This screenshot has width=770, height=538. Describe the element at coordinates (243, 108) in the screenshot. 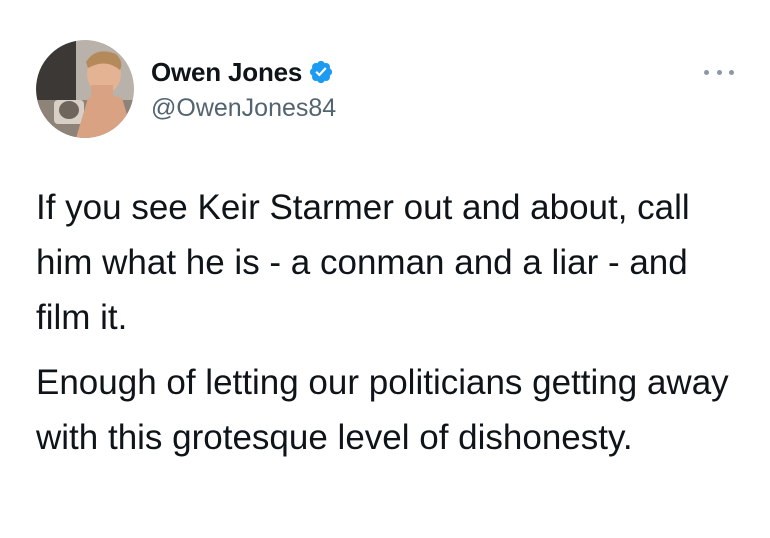

I see `author-handle: @OwenJones84` at that location.